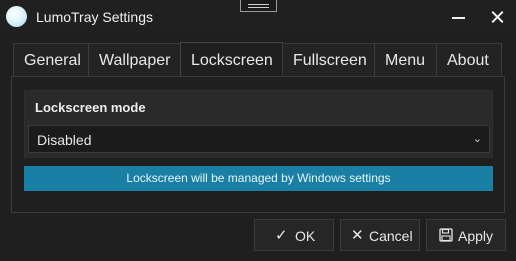  I want to click on cancel-label: Cancel, so click(391, 236).